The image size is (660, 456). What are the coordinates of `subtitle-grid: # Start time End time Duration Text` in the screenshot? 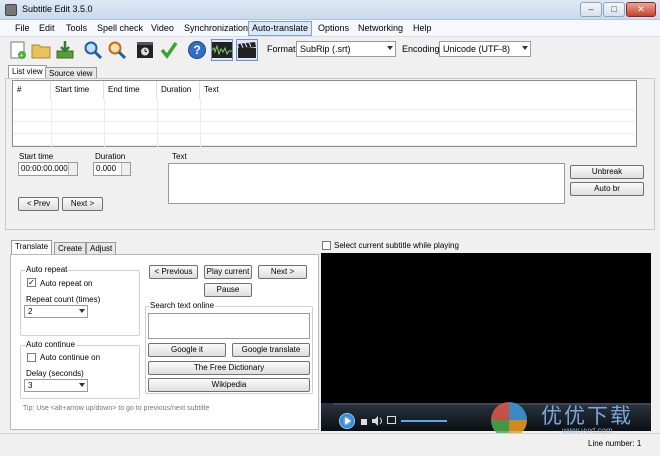 It's located at (324, 113).